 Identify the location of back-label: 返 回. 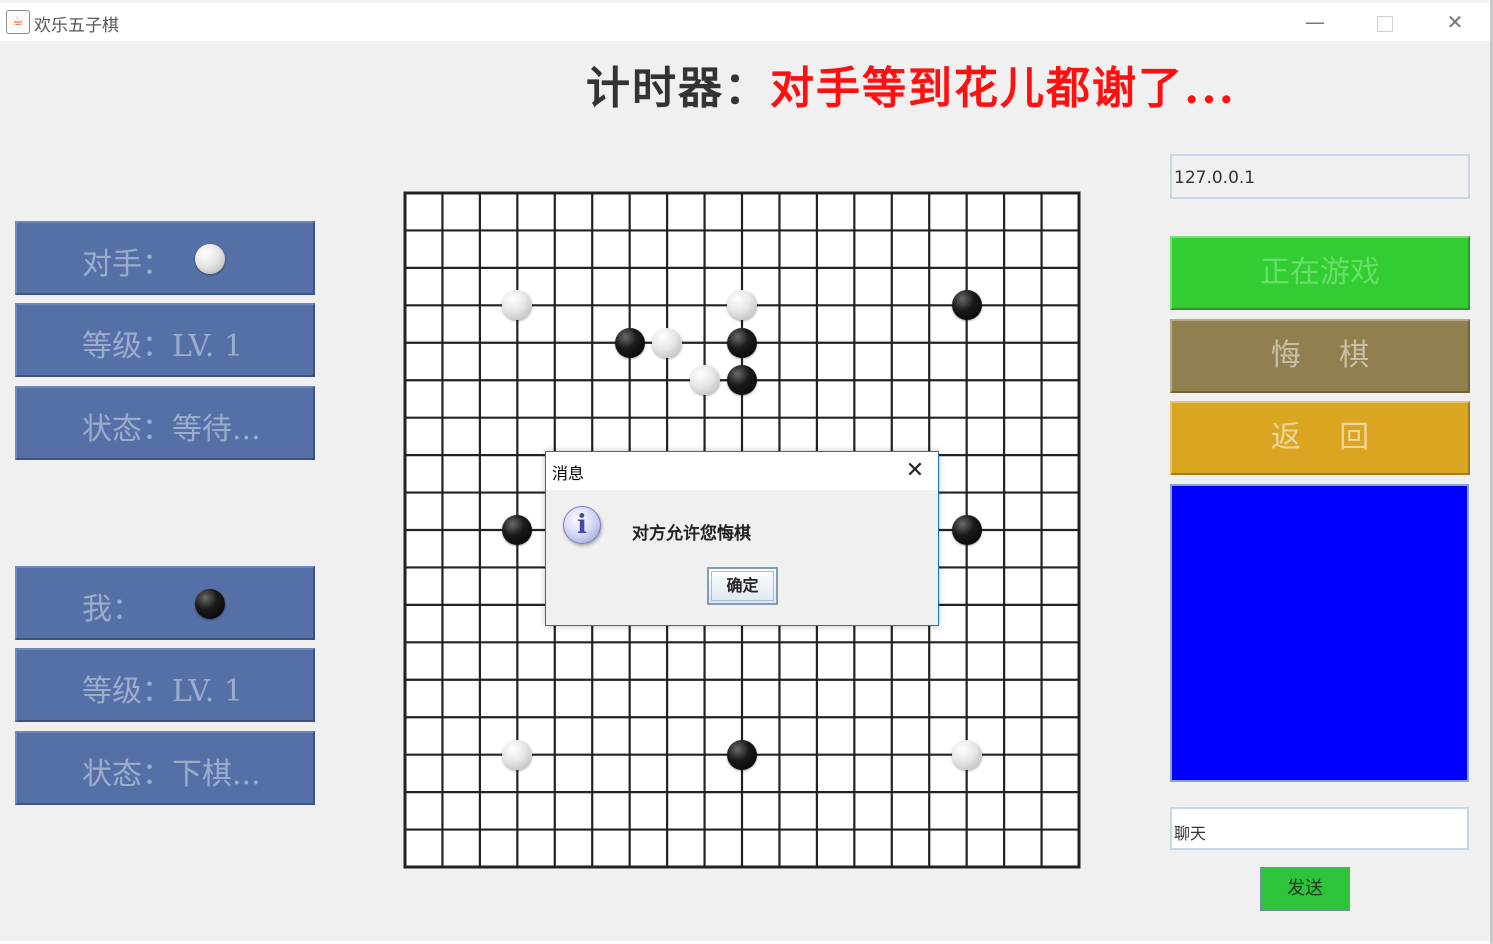
(1320, 437).